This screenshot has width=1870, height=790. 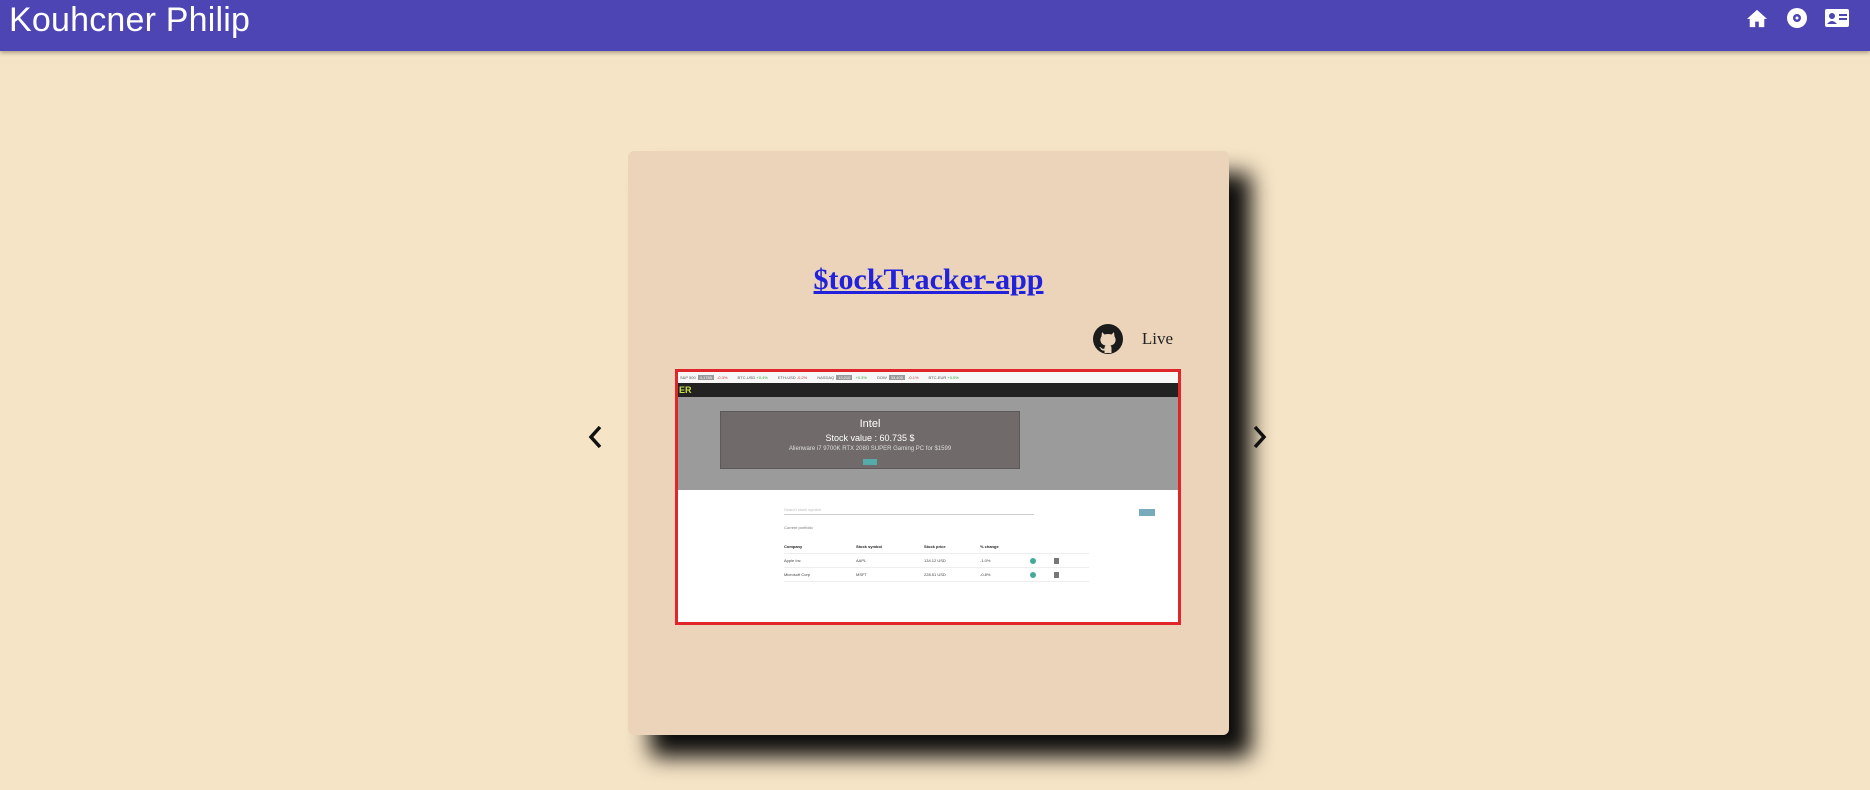 I want to click on ticker-badge: 33,400, so click(x=896, y=377).